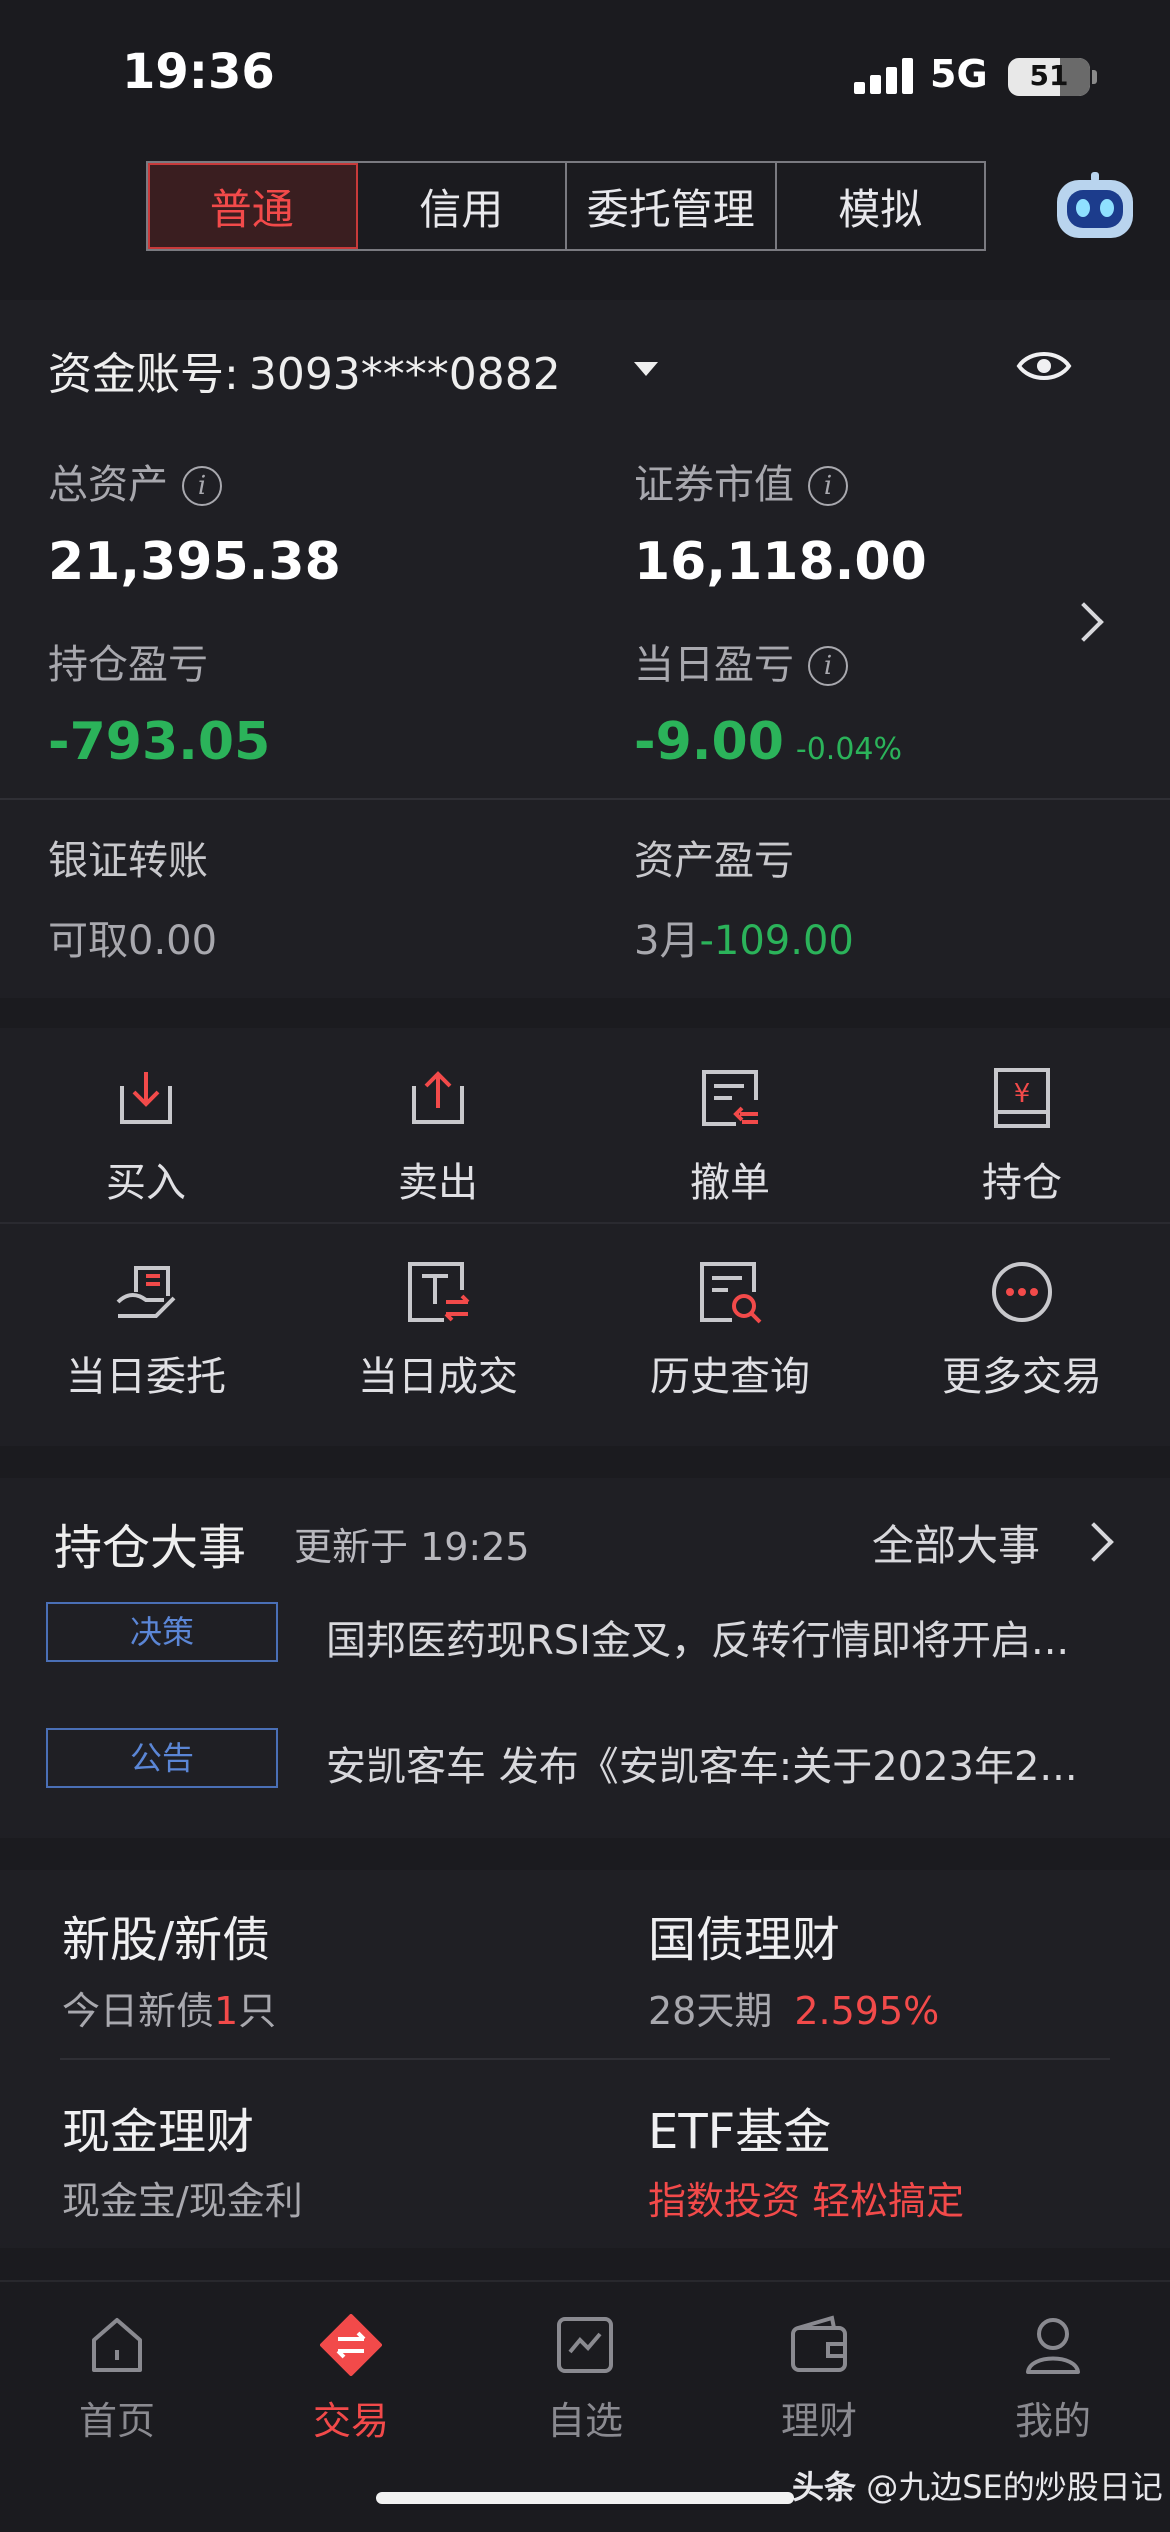  I want to click on total-assets-label: 总资产 i, so click(135, 481).